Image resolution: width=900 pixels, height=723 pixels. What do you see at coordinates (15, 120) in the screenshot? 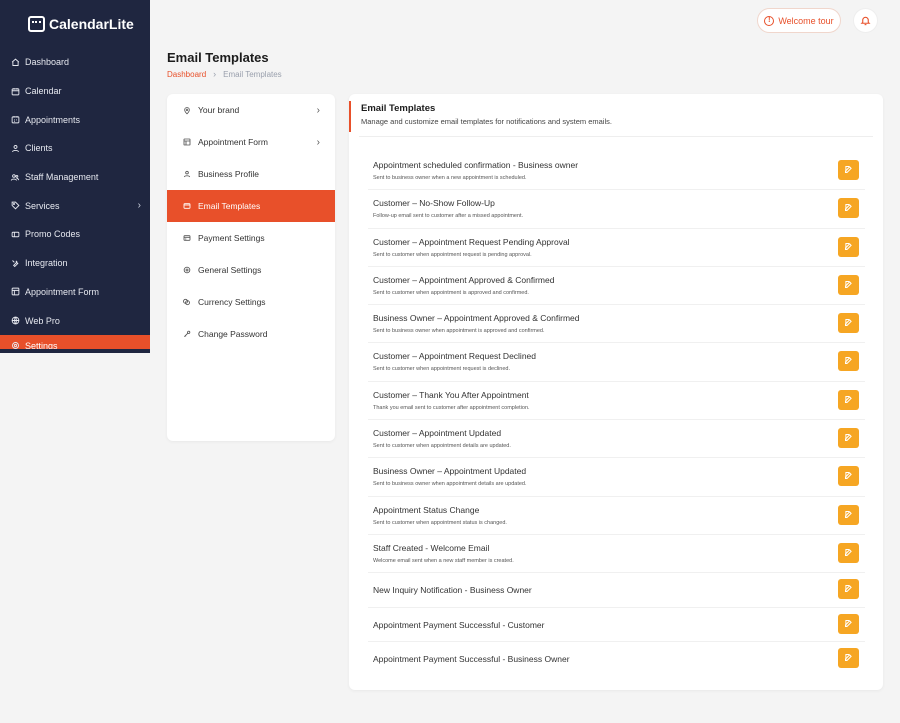
I see `appointments-icon` at bounding box center [15, 120].